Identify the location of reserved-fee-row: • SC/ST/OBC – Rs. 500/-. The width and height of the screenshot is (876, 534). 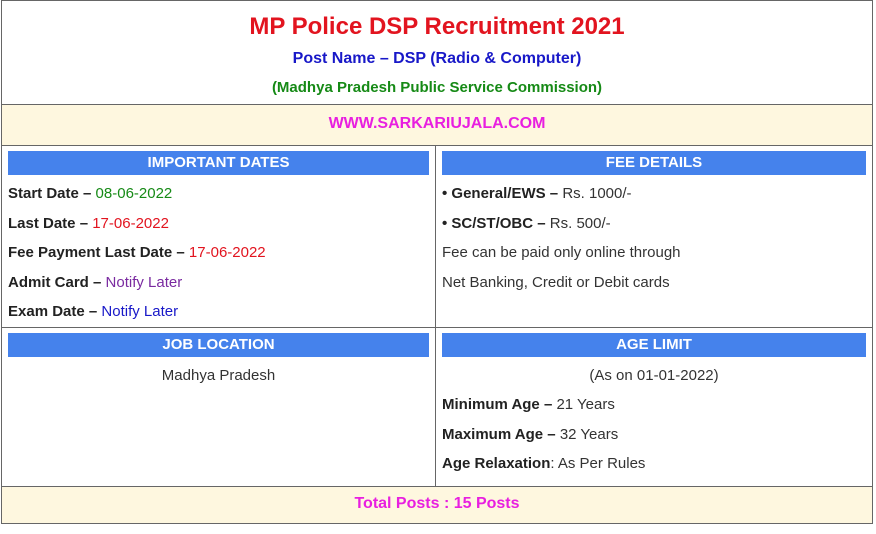
(654, 224).